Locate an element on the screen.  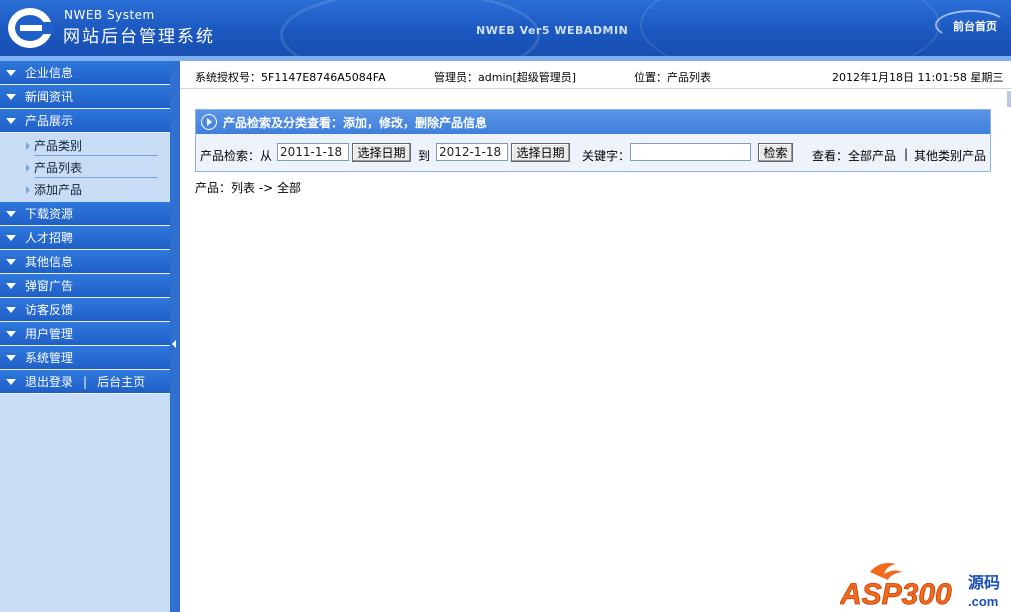
search-panel-title: 产品检索及分类查看：添加，修改，删除产品信息 is located at coordinates (355, 122).